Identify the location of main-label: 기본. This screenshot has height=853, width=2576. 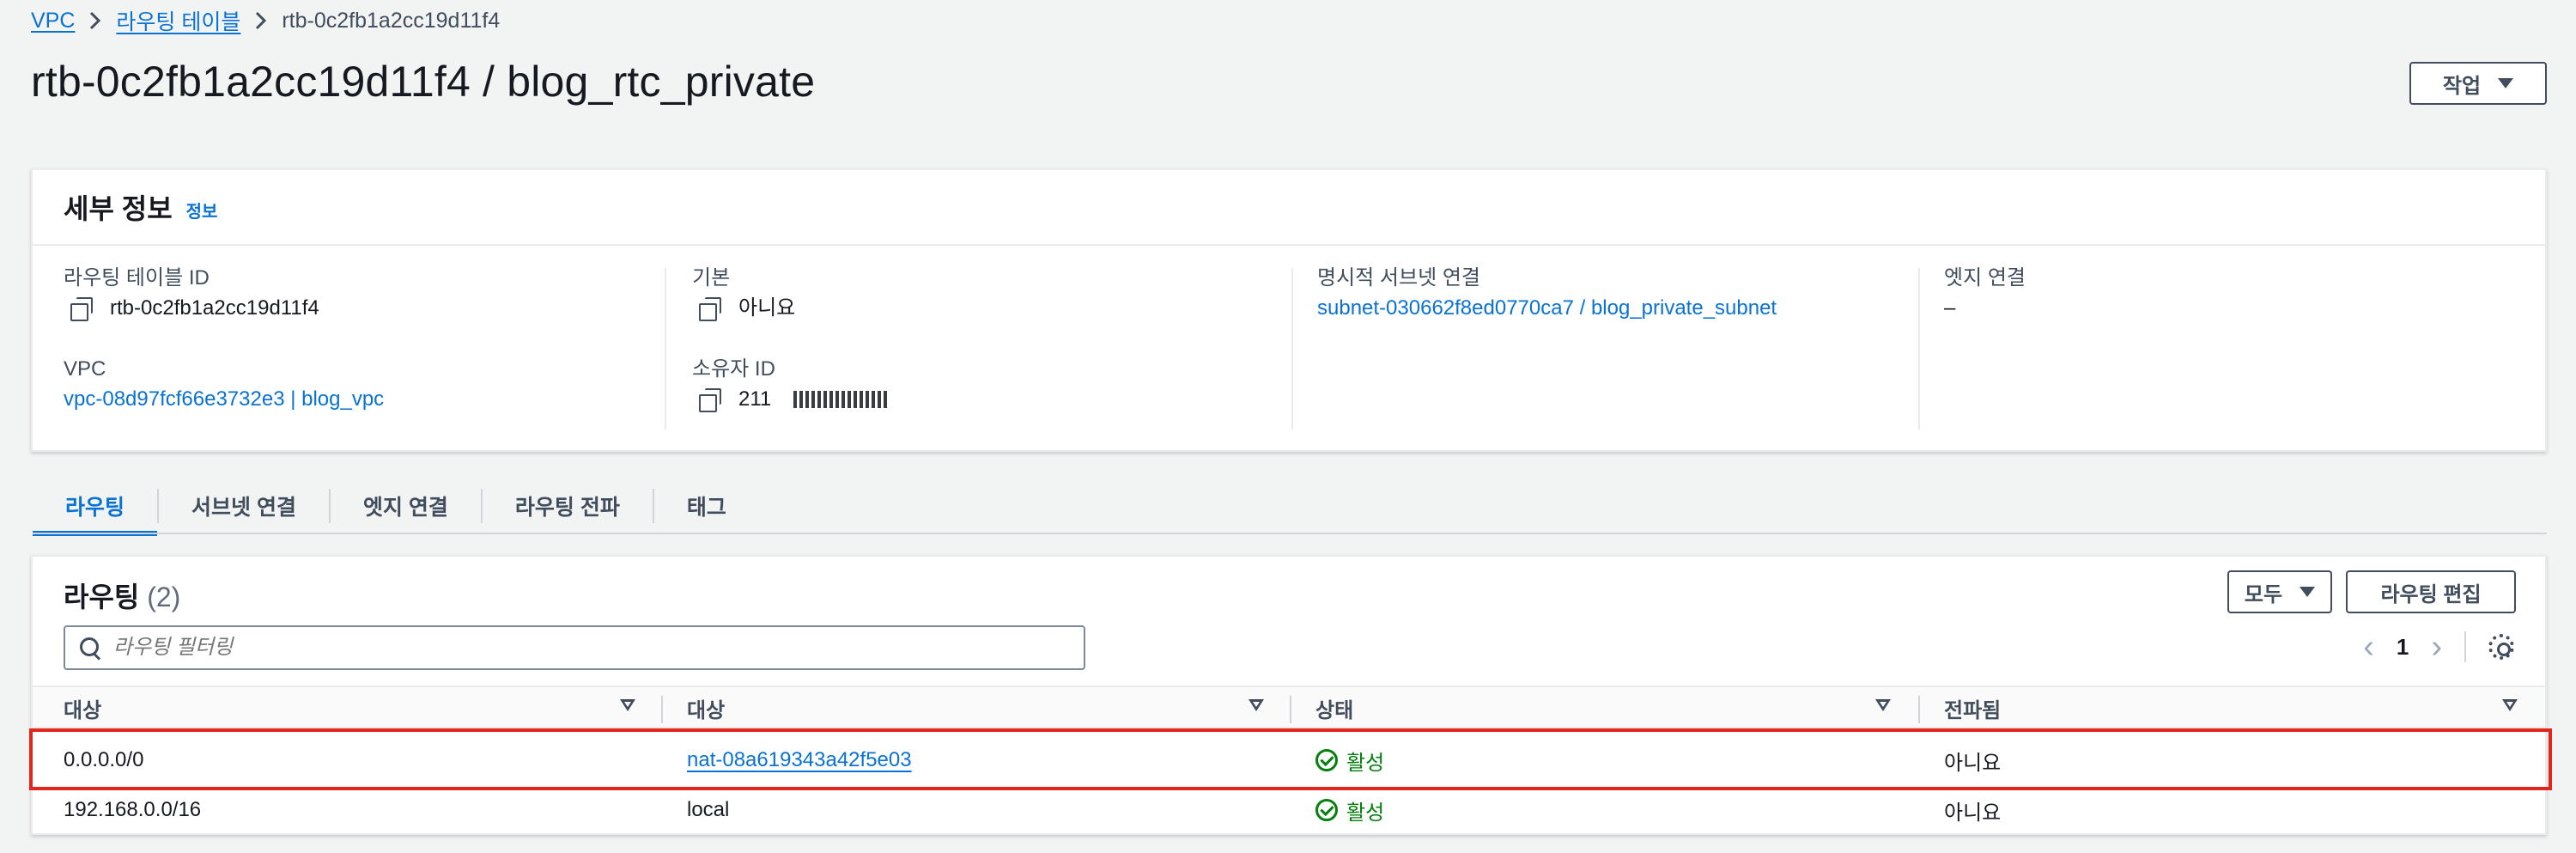
(711, 277).